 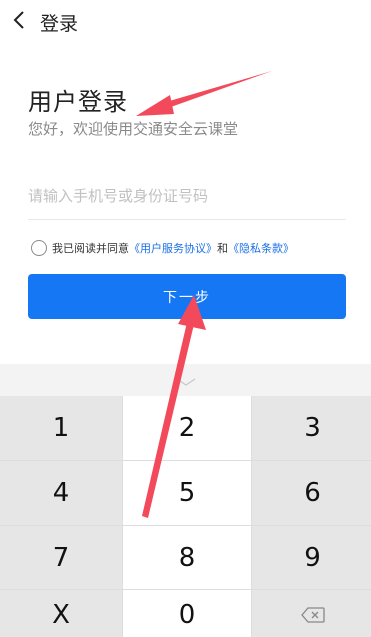 I want to click on key-7: 7, so click(x=61, y=557).